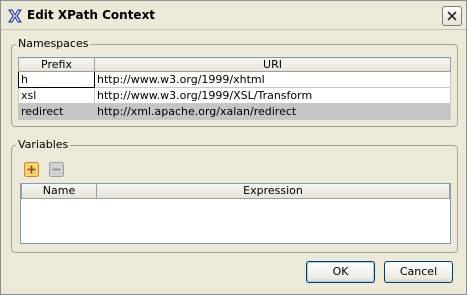  Describe the element at coordinates (56, 111) in the screenshot. I see `prefix-cell: redirect` at that location.